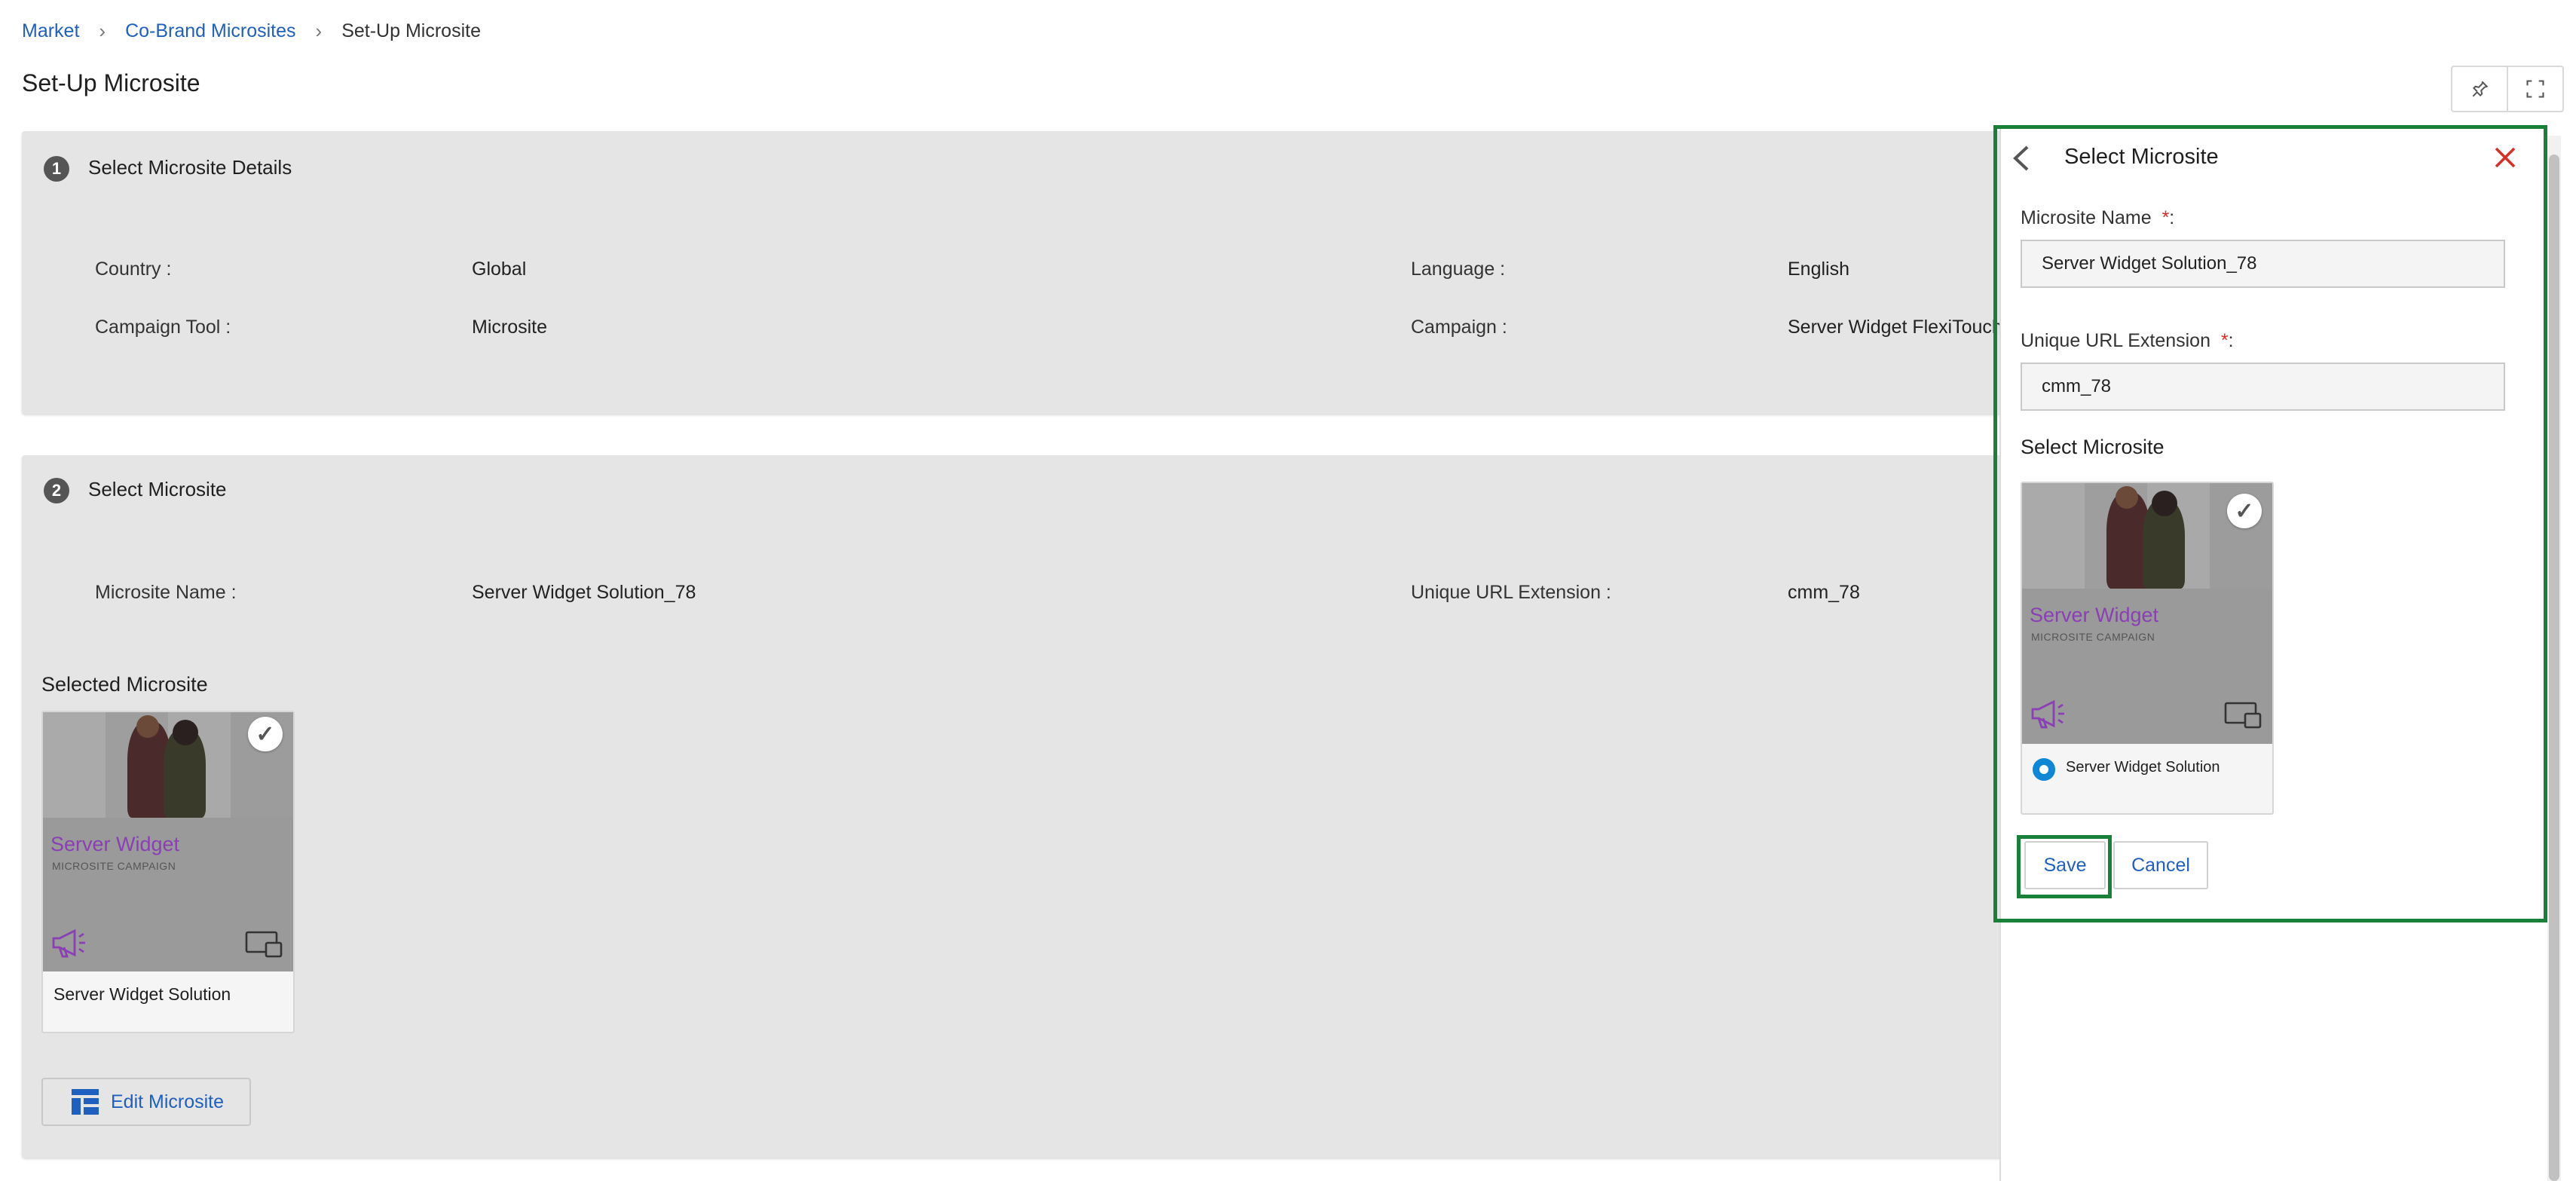  What do you see at coordinates (1895, 327) in the screenshot?
I see `campaign-value: Server Widget FlexiTouch` at bounding box center [1895, 327].